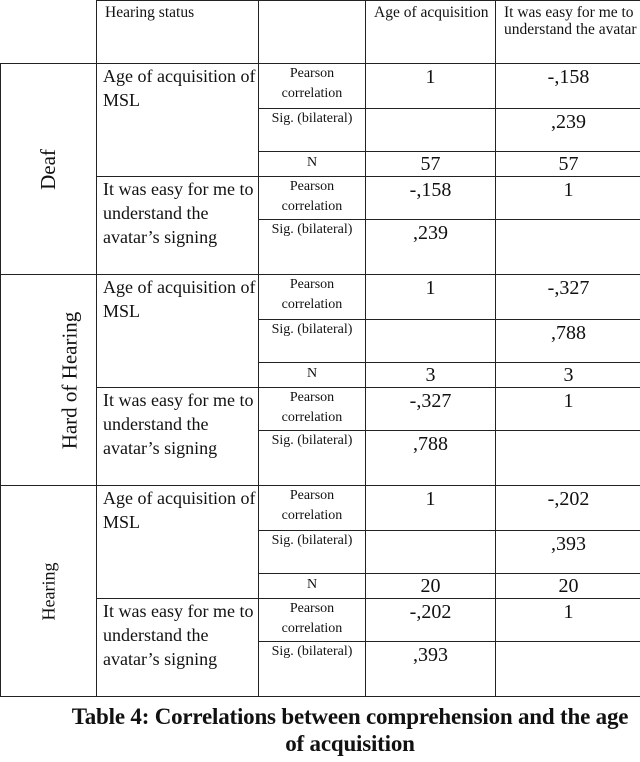 This screenshot has width=640, height=762. I want to click on header-stat-blank, so click(312, 32).